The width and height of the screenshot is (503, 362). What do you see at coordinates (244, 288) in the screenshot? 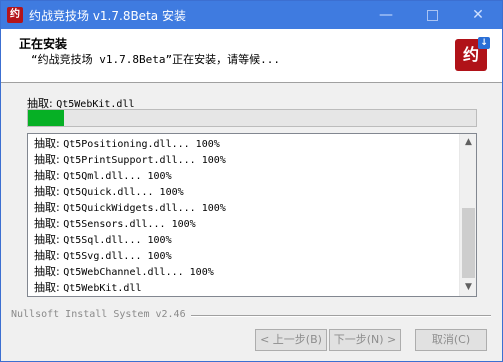
I see `log-row: 抽取: Qt5WebKit.dll` at bounding box center [244, 288].